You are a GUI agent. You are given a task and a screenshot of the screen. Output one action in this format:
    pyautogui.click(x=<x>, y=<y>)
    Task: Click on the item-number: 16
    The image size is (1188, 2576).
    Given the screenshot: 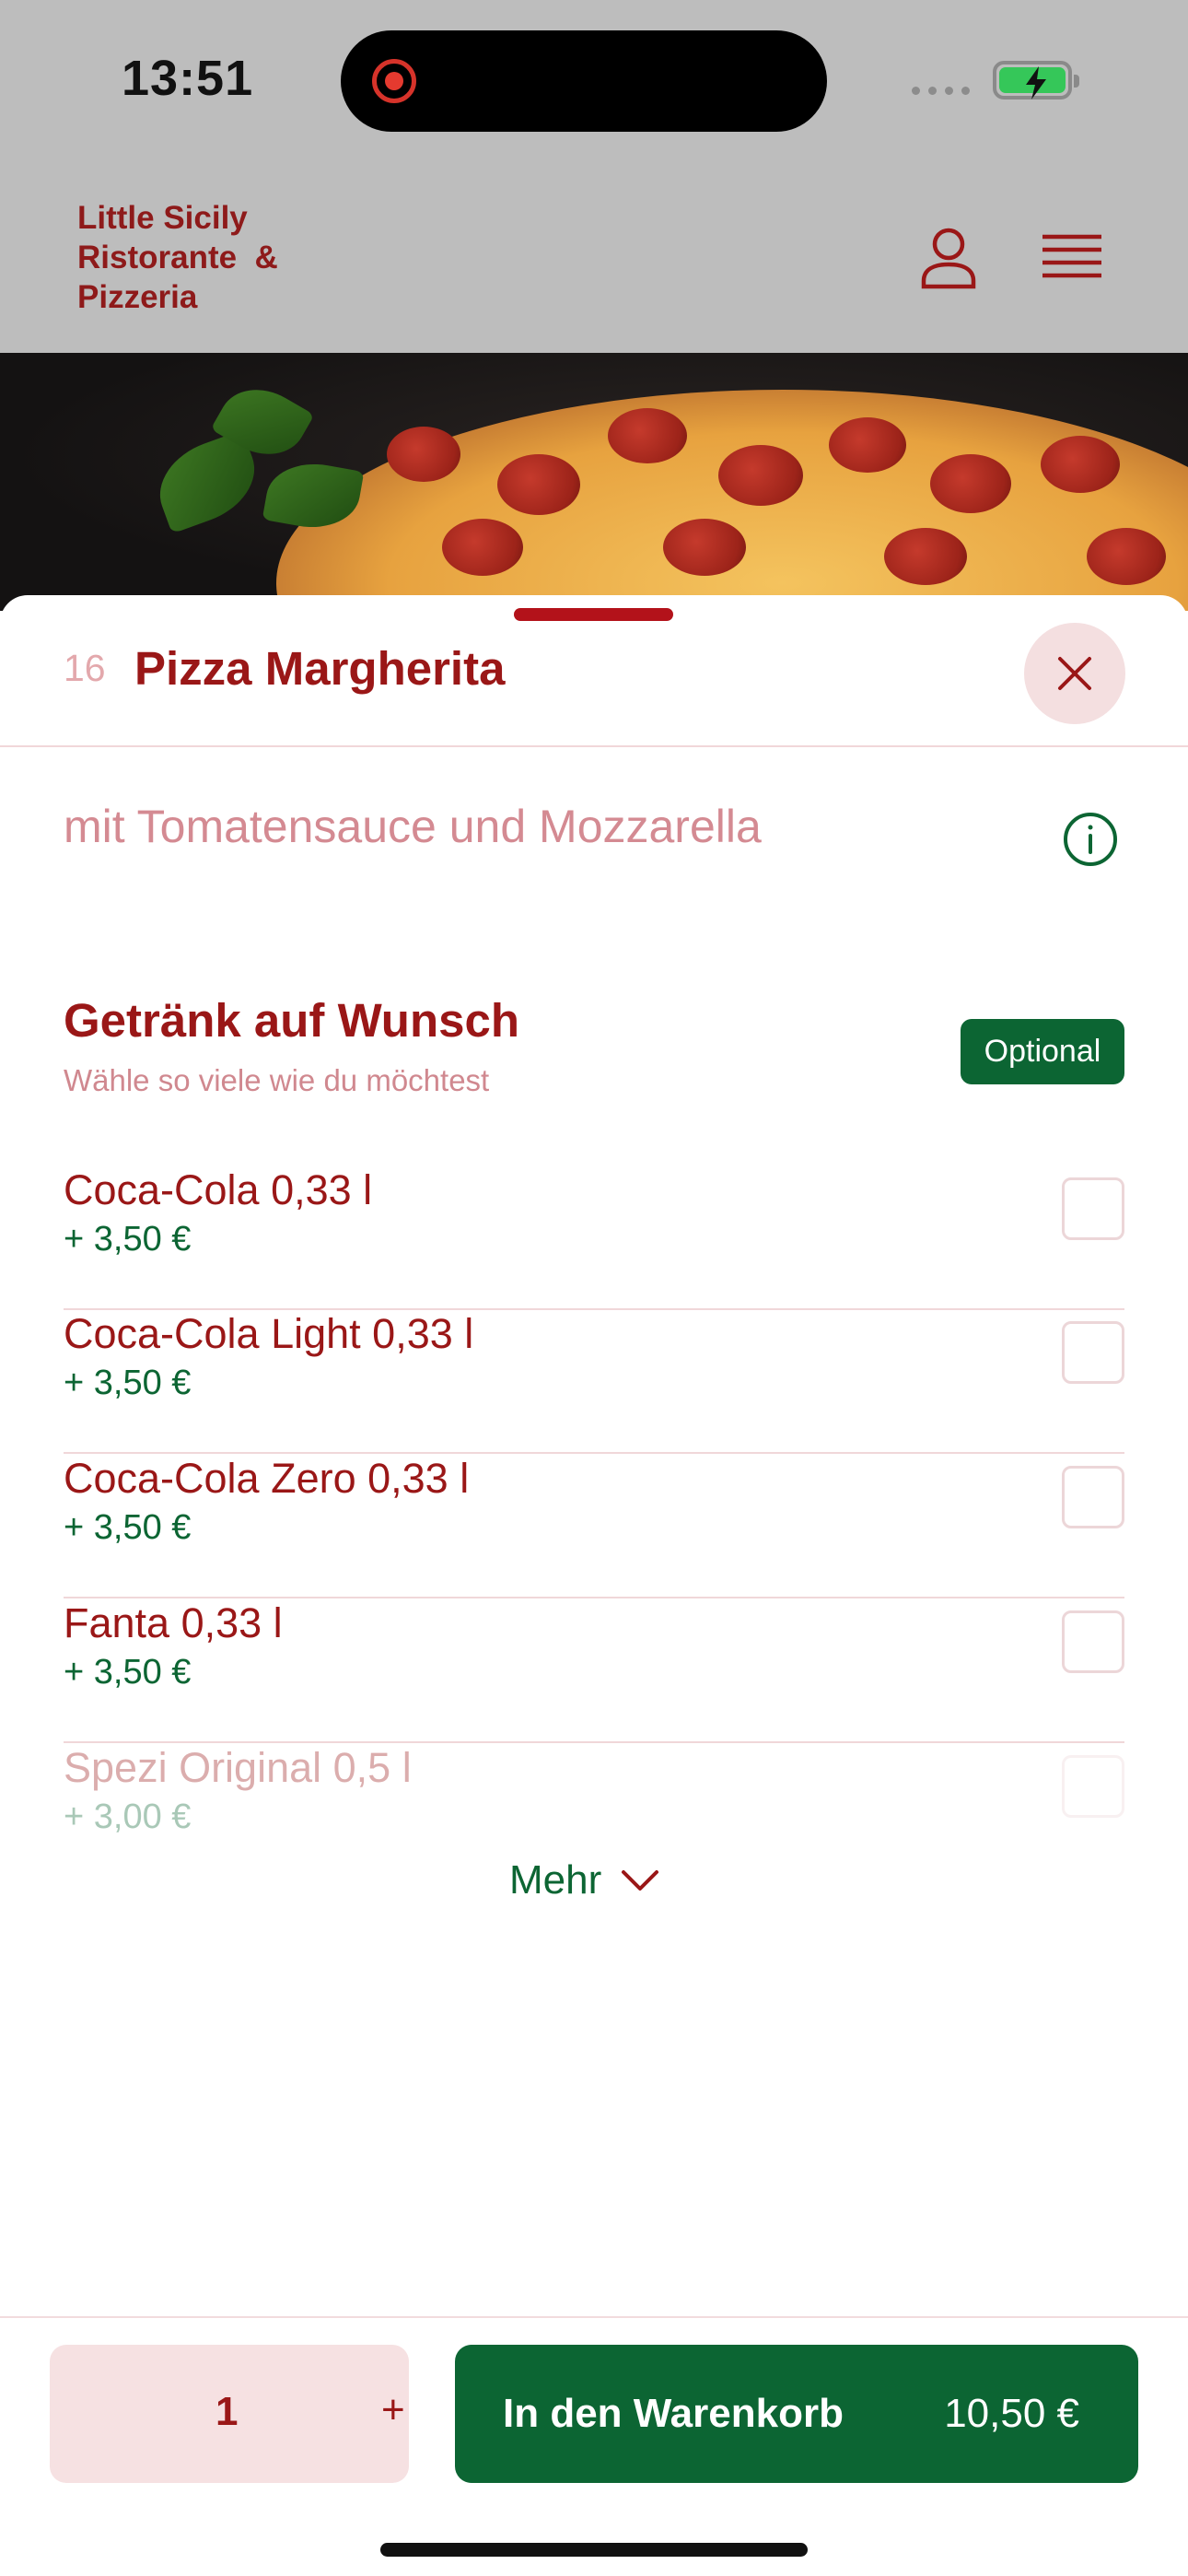 What is the action you would take?
    pyautogui.click(x=85, y=668)
    